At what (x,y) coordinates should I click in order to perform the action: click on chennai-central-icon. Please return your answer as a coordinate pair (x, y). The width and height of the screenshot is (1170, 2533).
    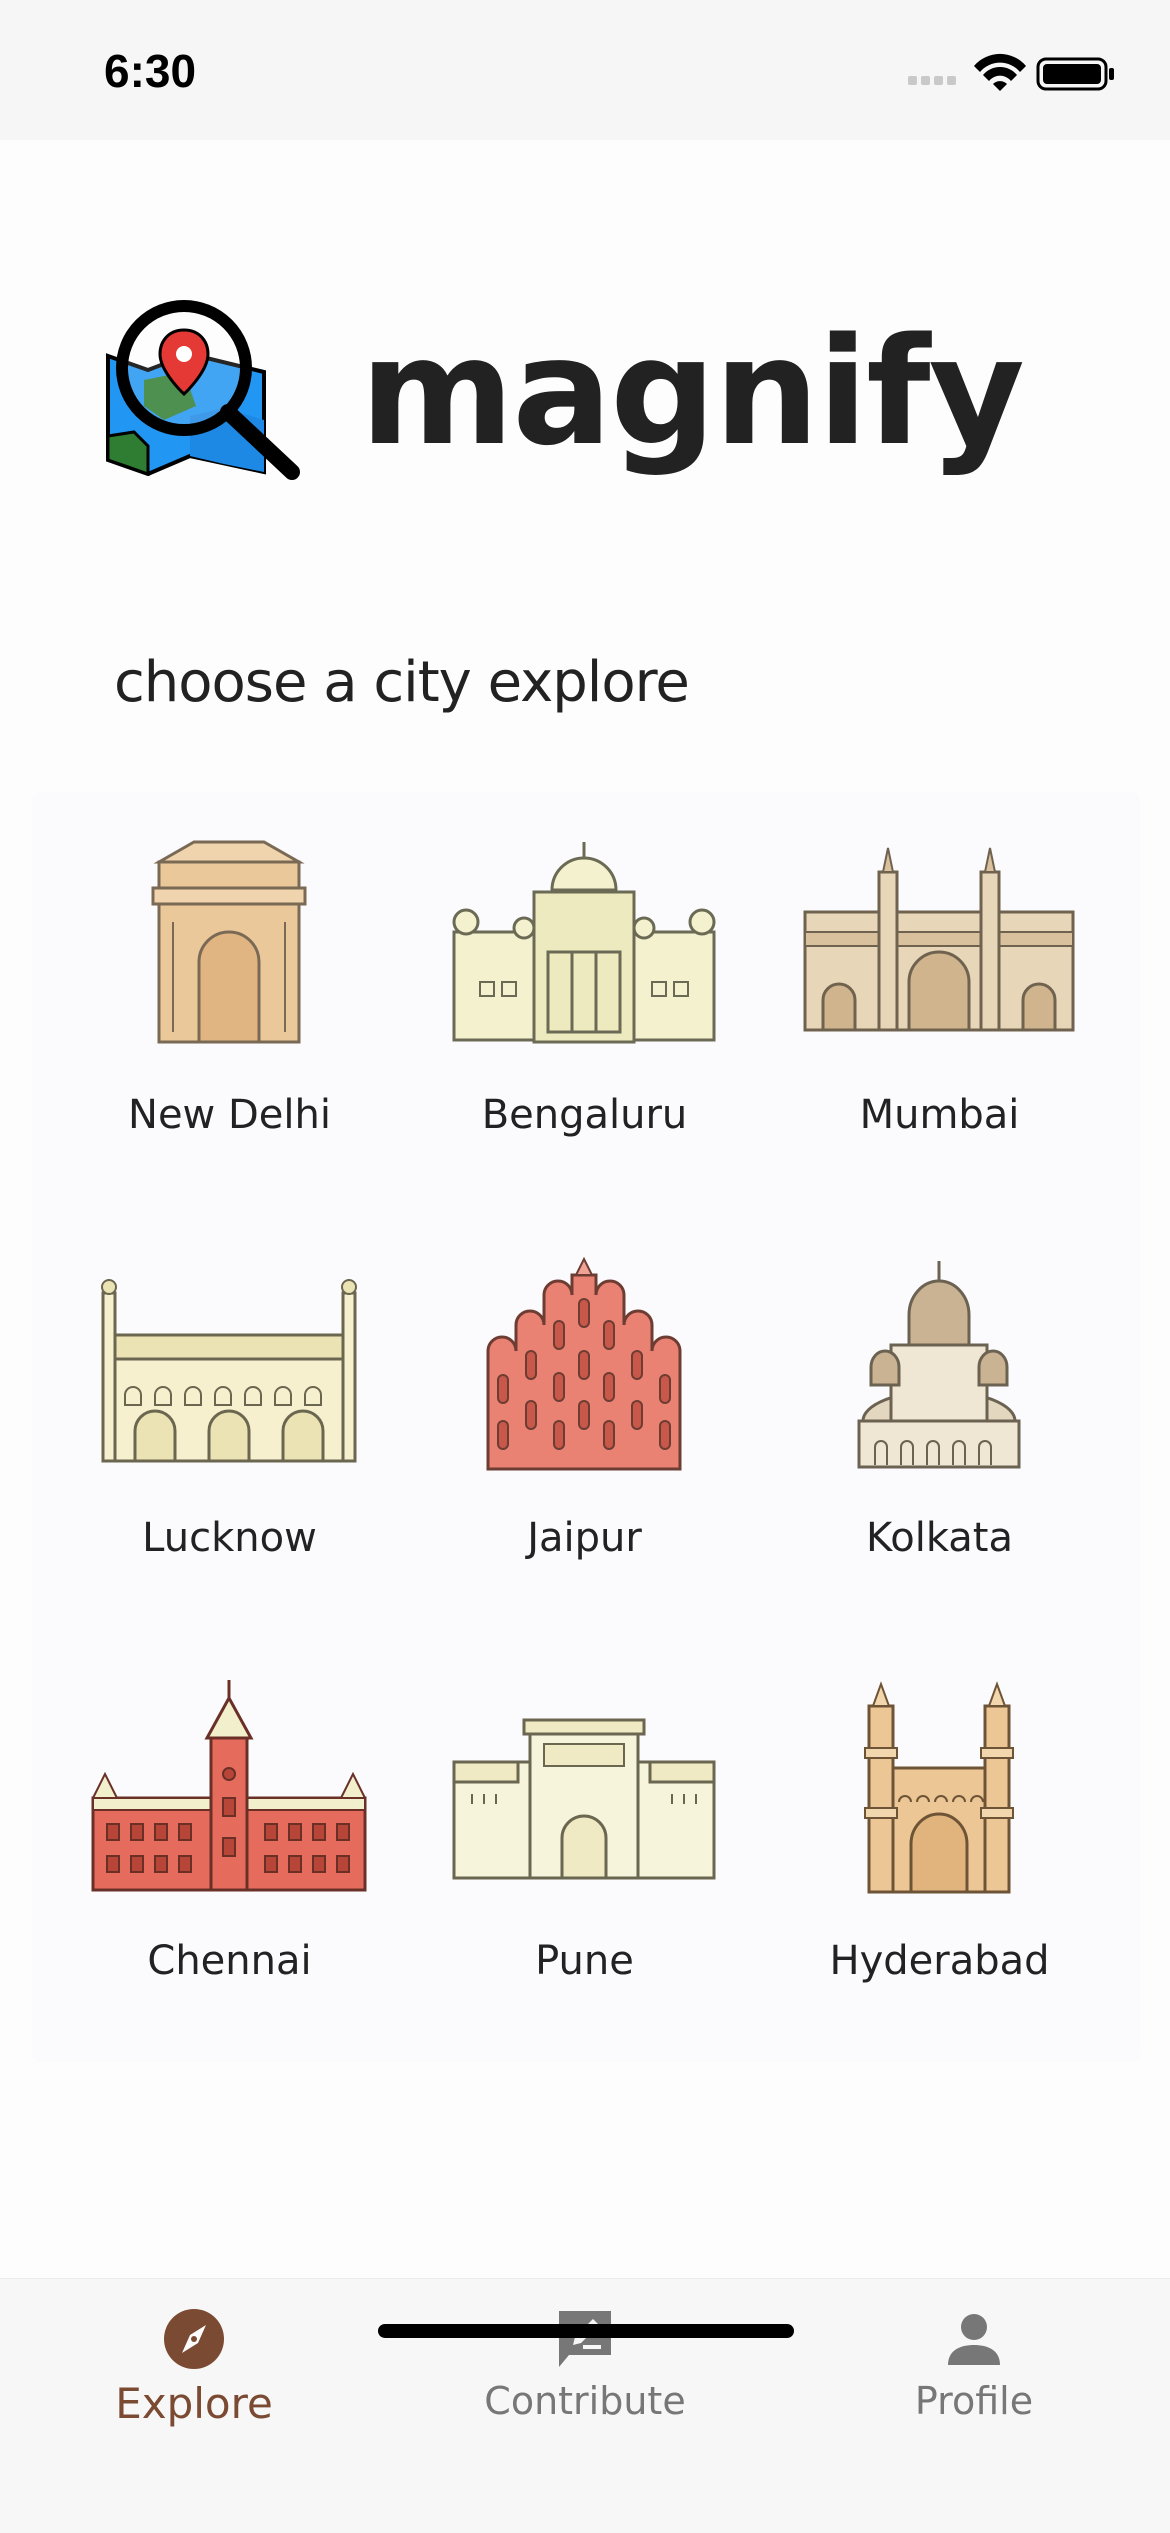
    Looking at the image, I should click on (229, 1786).